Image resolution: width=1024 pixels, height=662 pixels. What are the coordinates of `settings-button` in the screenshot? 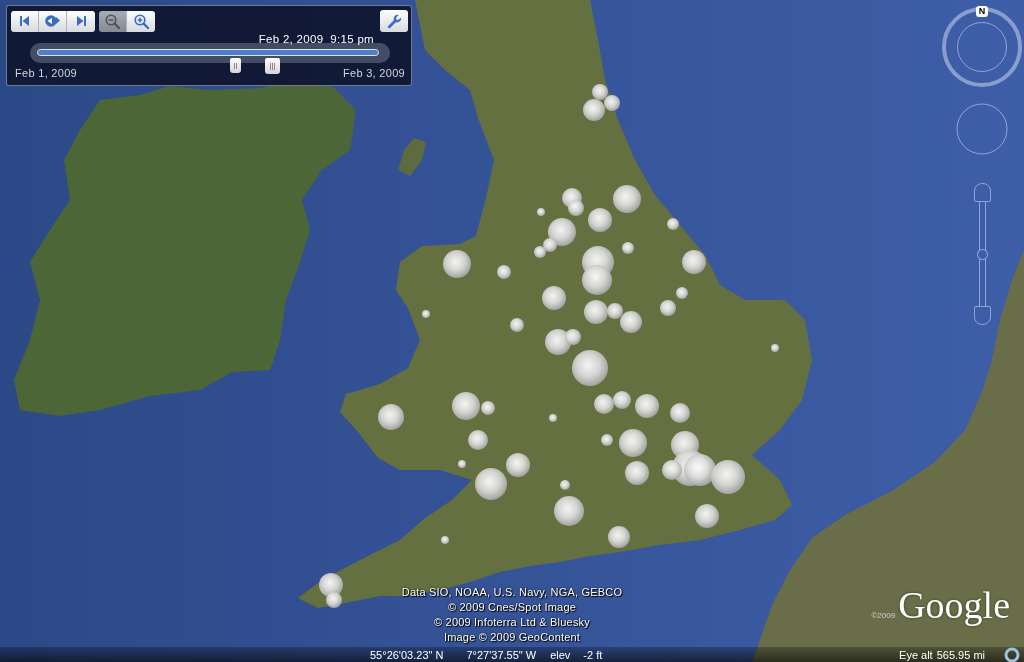 It's located at (394, 21).